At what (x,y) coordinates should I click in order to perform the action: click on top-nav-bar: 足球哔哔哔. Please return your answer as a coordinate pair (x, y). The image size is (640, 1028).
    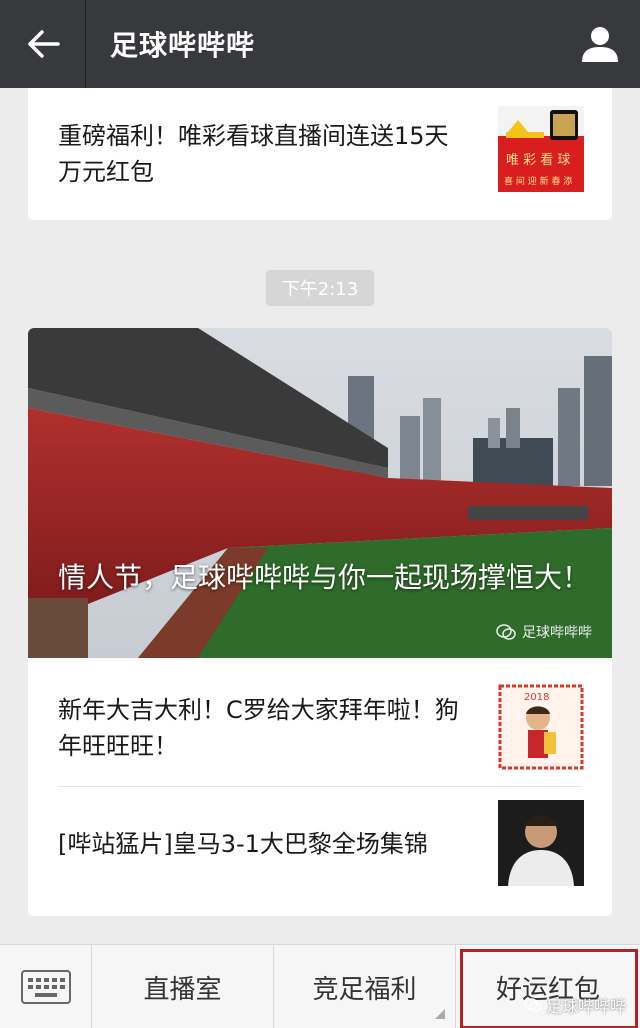
    Looking at the image, I should click on (320, 44).